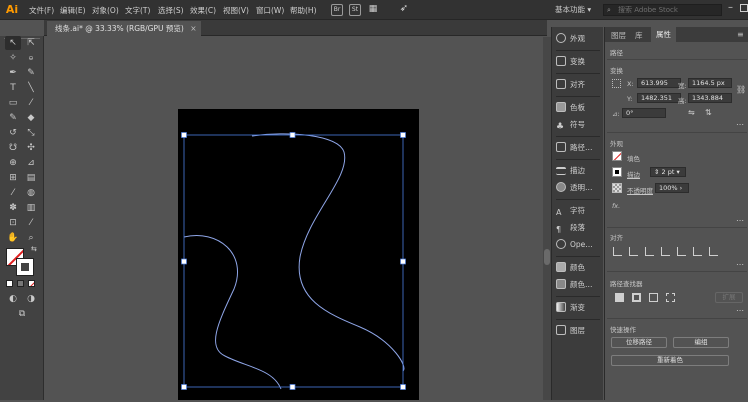 Image resolution: width=748 pixels, height=402 pixels. What do you see at coordinates (13, 88) in the screenshot?
I see `type-tool-icon: T` at bounding box center [13, 88].